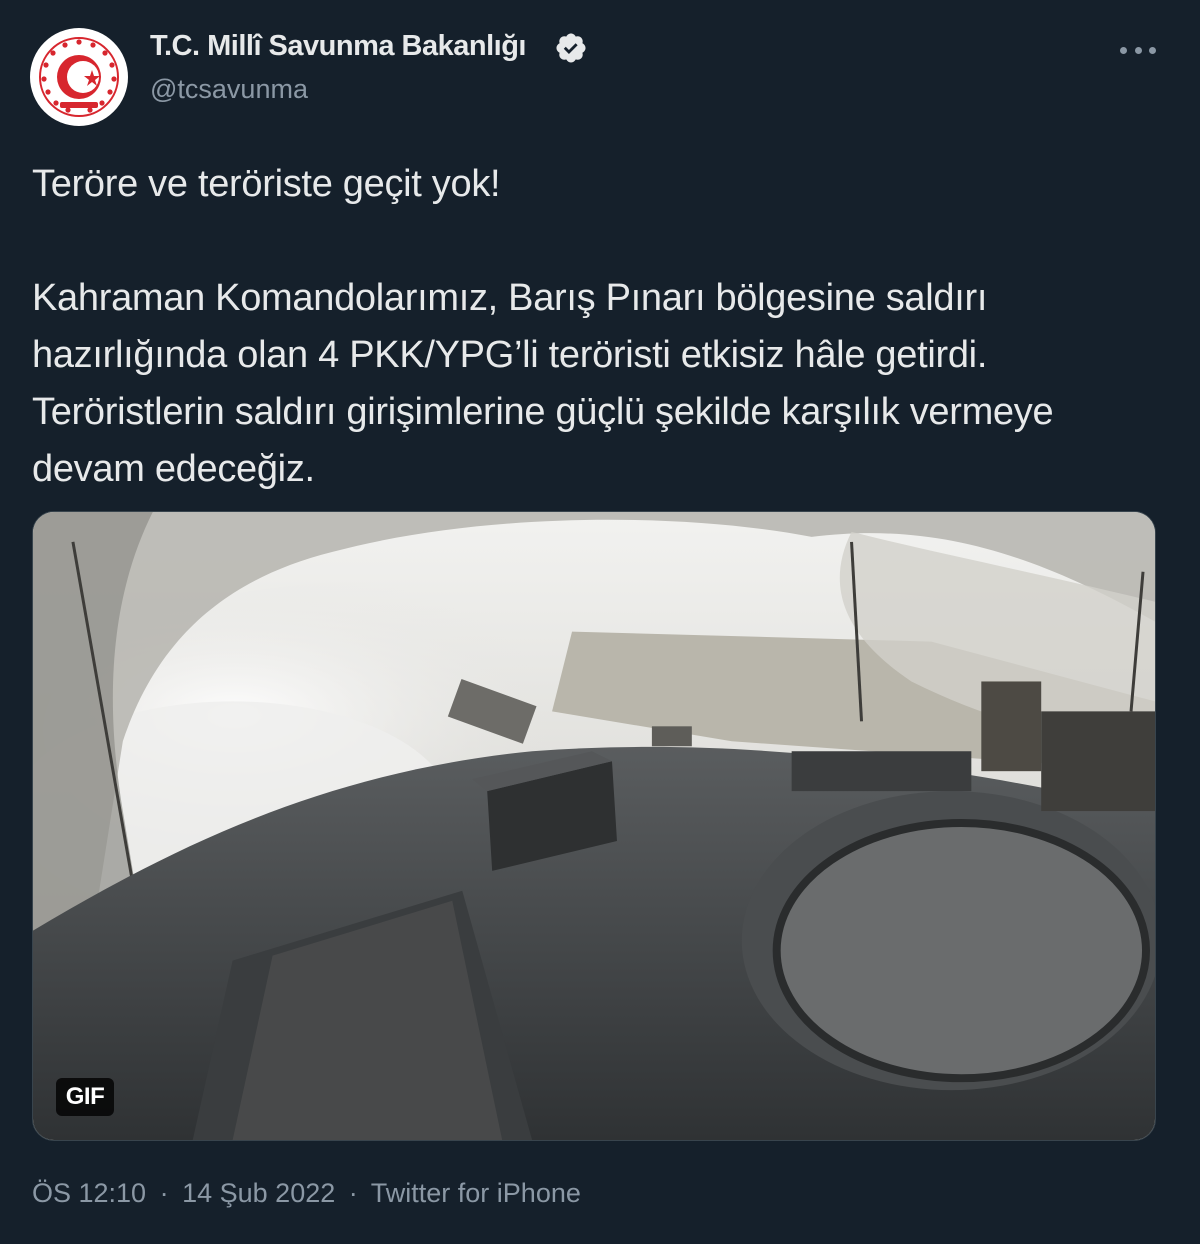 Image resolution: width=1200 pixels, height=1244 pixels. I want to click on tweet-time: ÖS 12:10, so click(89, 1193).